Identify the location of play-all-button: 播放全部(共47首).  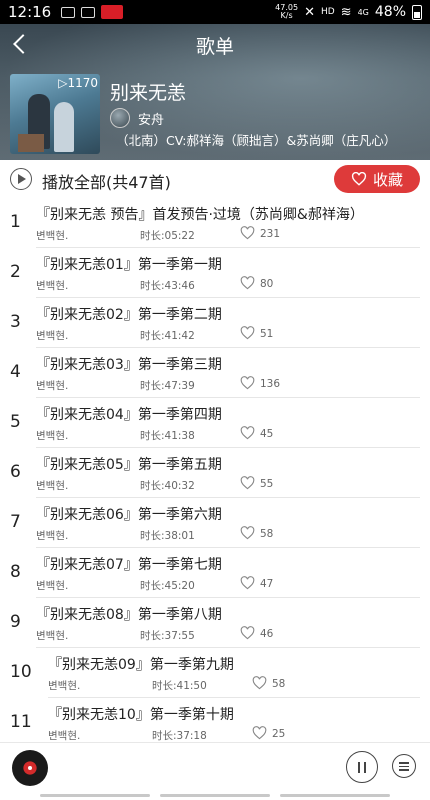
(106, 181).